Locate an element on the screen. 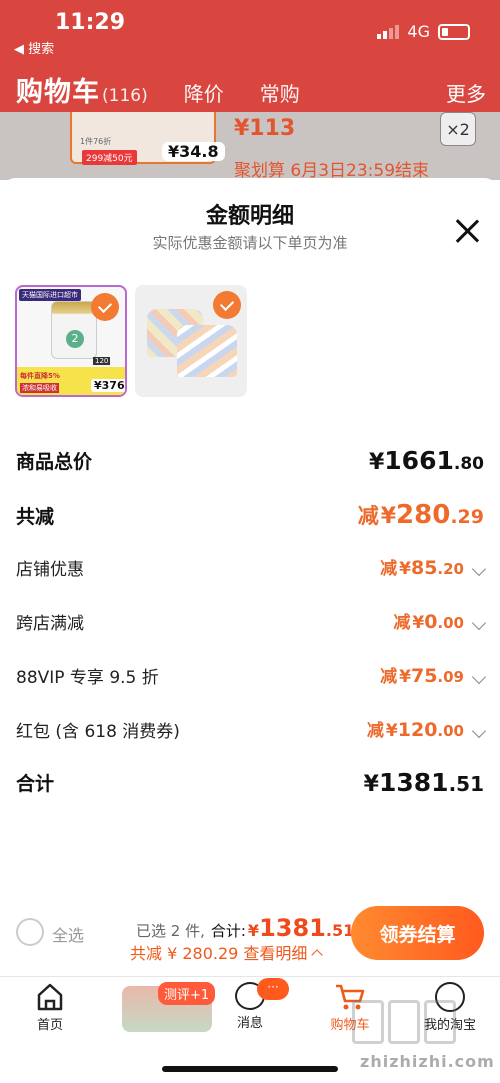 The image size is (500, 1083). row-label: 合计 is located at coordinates (35, 784).